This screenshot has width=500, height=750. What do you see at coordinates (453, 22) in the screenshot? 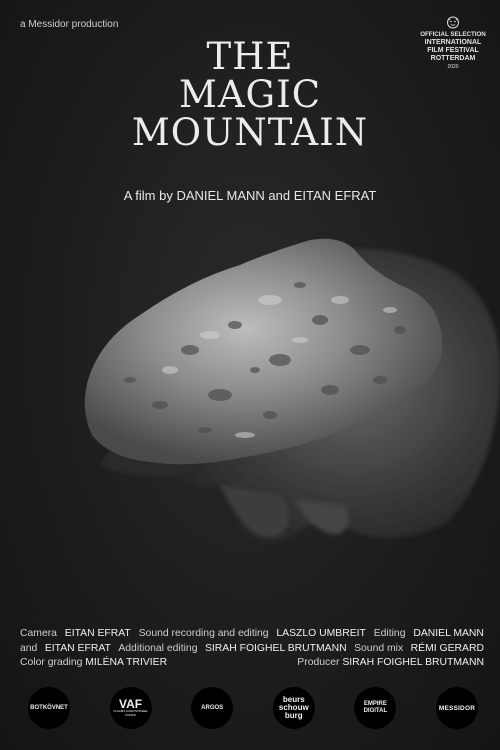
I see `tiger-head-icon` at bounding box center [453, 22].